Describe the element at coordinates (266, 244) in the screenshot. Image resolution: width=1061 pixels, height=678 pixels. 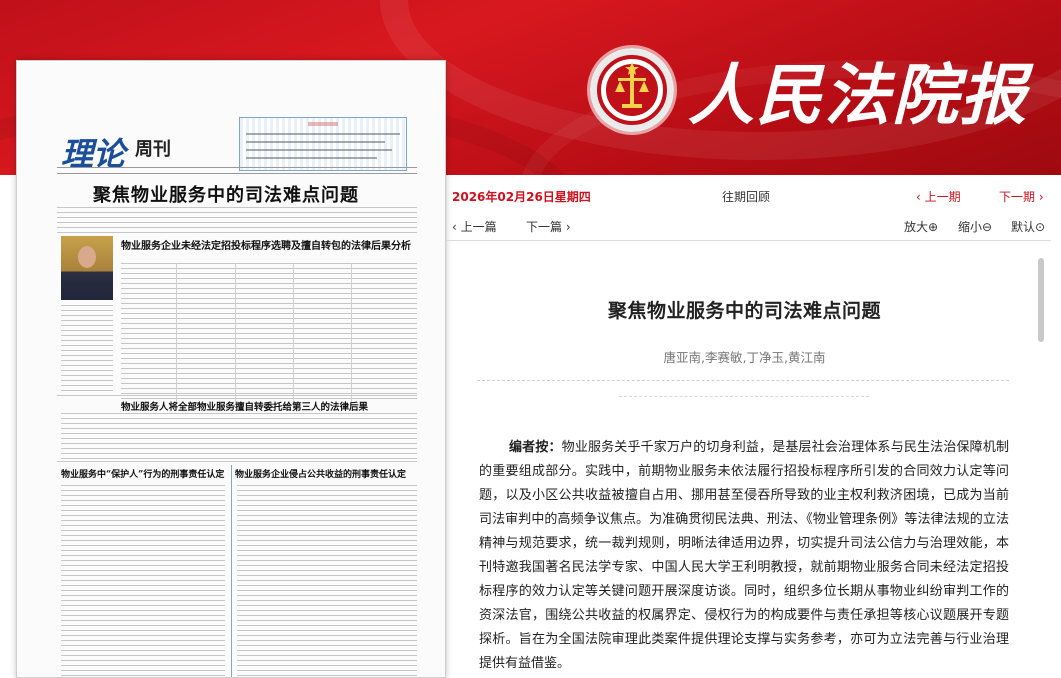
I see `article-subhead-1: 物业服务企业未经法定招投标程序选聘及擅自转包的法律后果分析` at that location.